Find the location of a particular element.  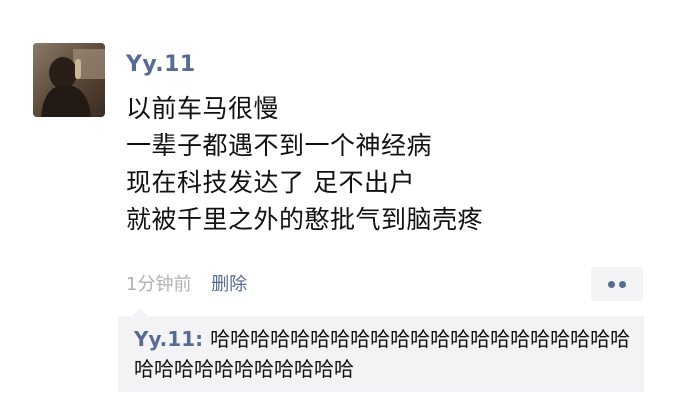

avatar-image is located at coordinates (69, 80).